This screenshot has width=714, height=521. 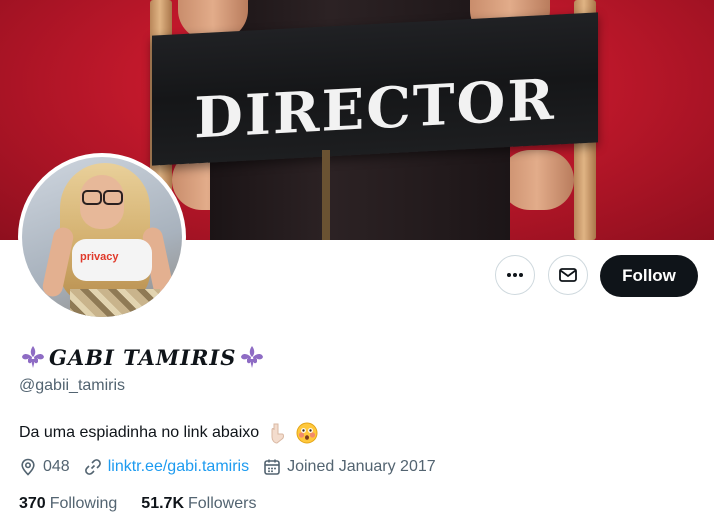 I want to click on display-name: GABI TAMIRIS, so click(x=143, y=357).